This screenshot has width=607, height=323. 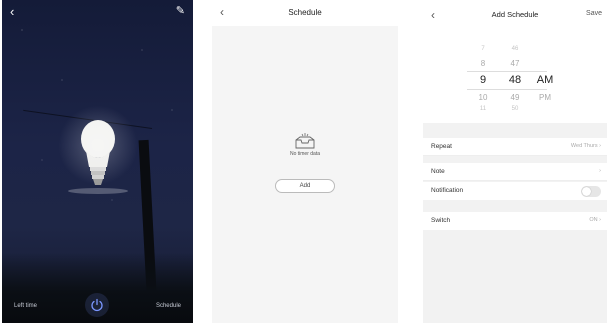 I want to click on note-row: Note ›, so click(x=515, y=172).